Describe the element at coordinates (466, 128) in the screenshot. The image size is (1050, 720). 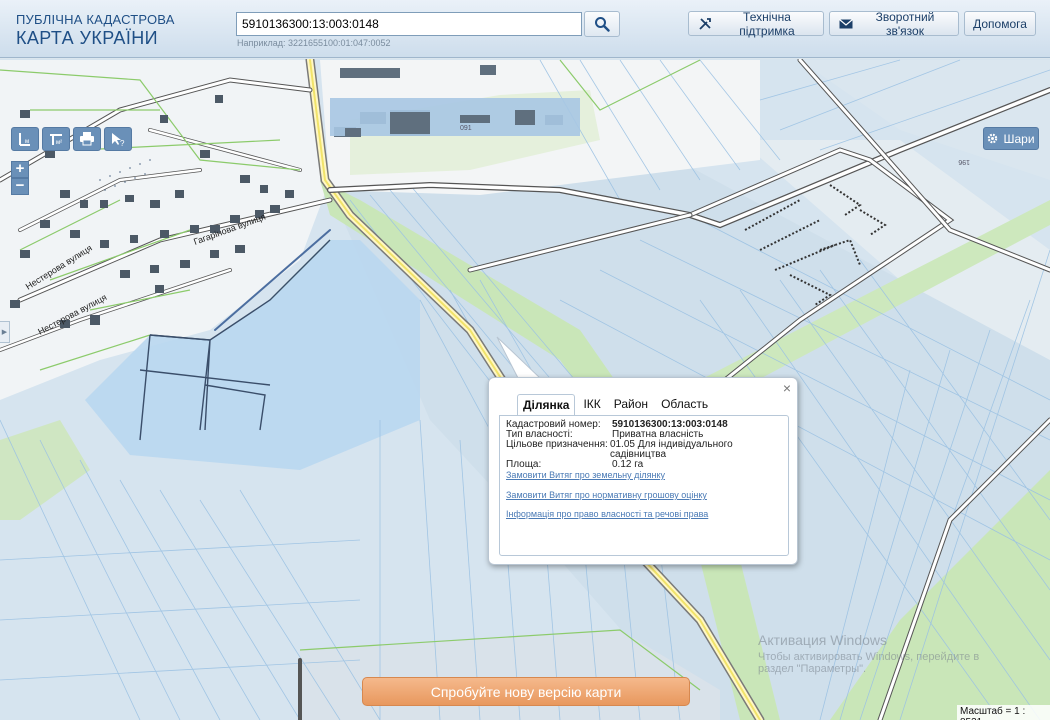
I see `map-mark: 091` at that location.